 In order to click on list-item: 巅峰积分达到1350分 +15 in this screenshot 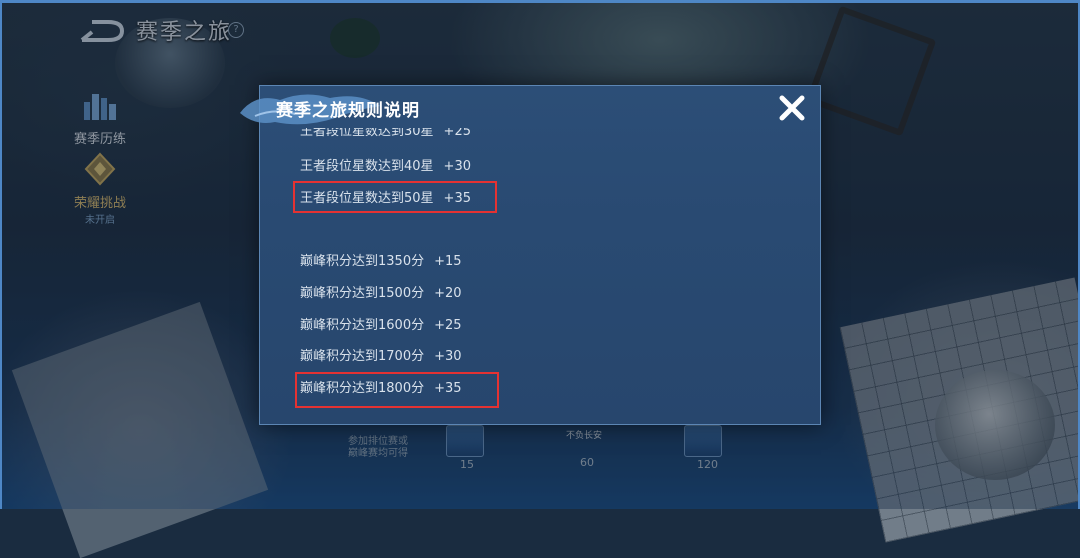, I will do `click(381, 259)`.